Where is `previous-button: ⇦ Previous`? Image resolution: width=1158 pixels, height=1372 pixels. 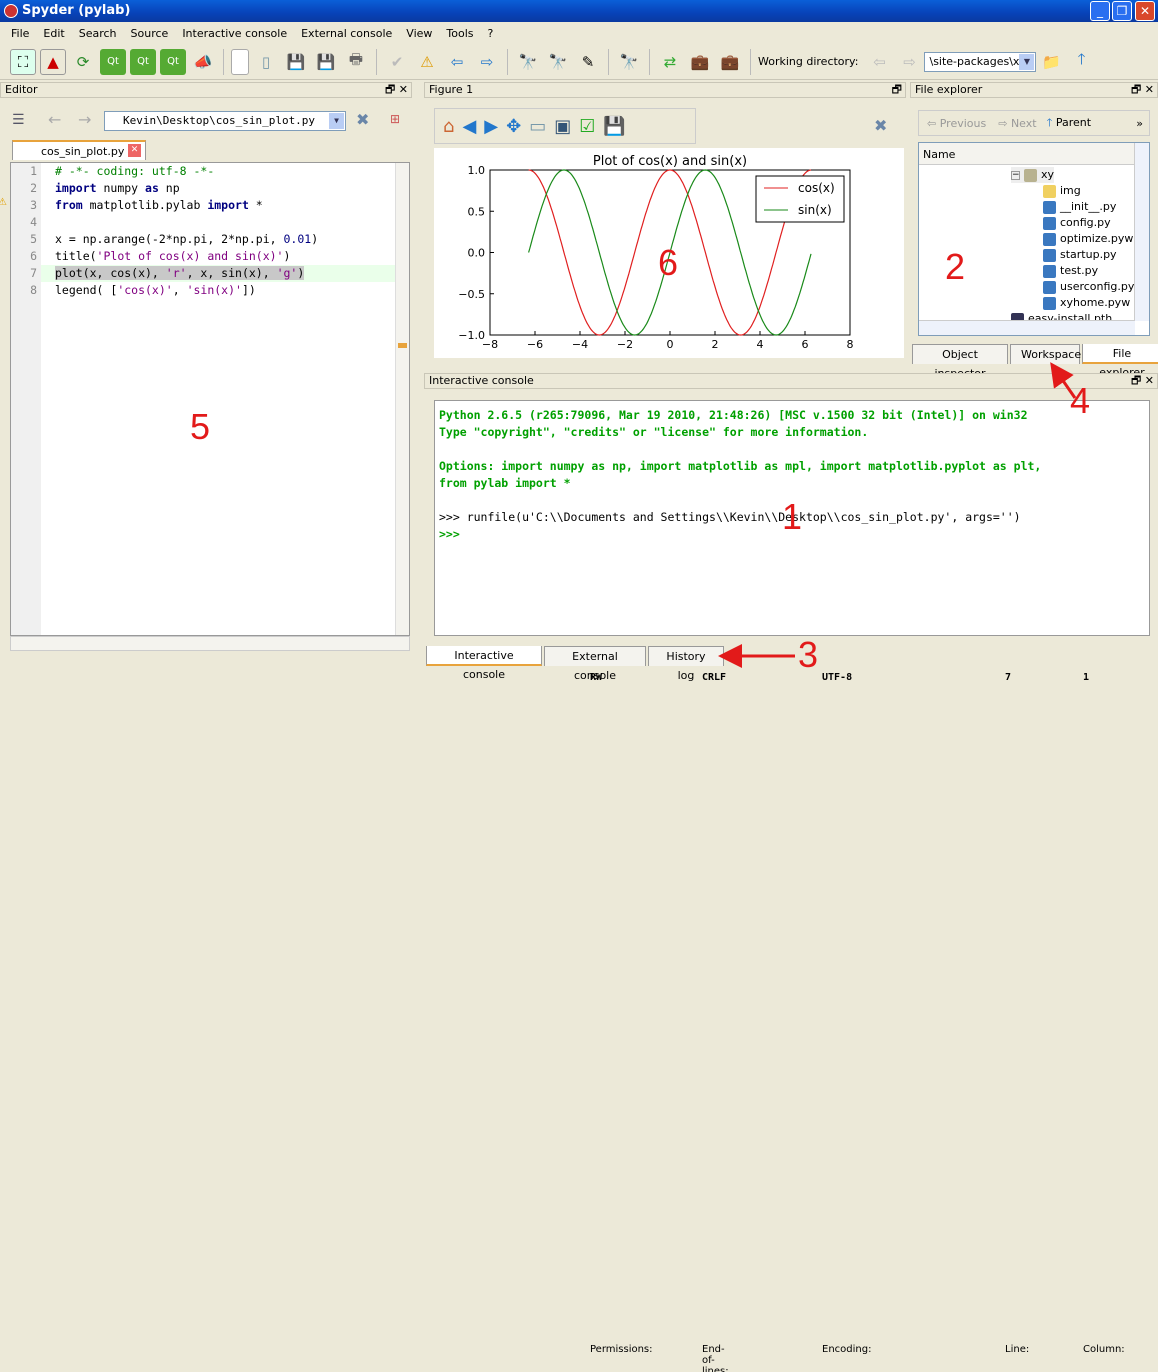 previous-button: ⇦ Previous is located at coordinates (956, 123).